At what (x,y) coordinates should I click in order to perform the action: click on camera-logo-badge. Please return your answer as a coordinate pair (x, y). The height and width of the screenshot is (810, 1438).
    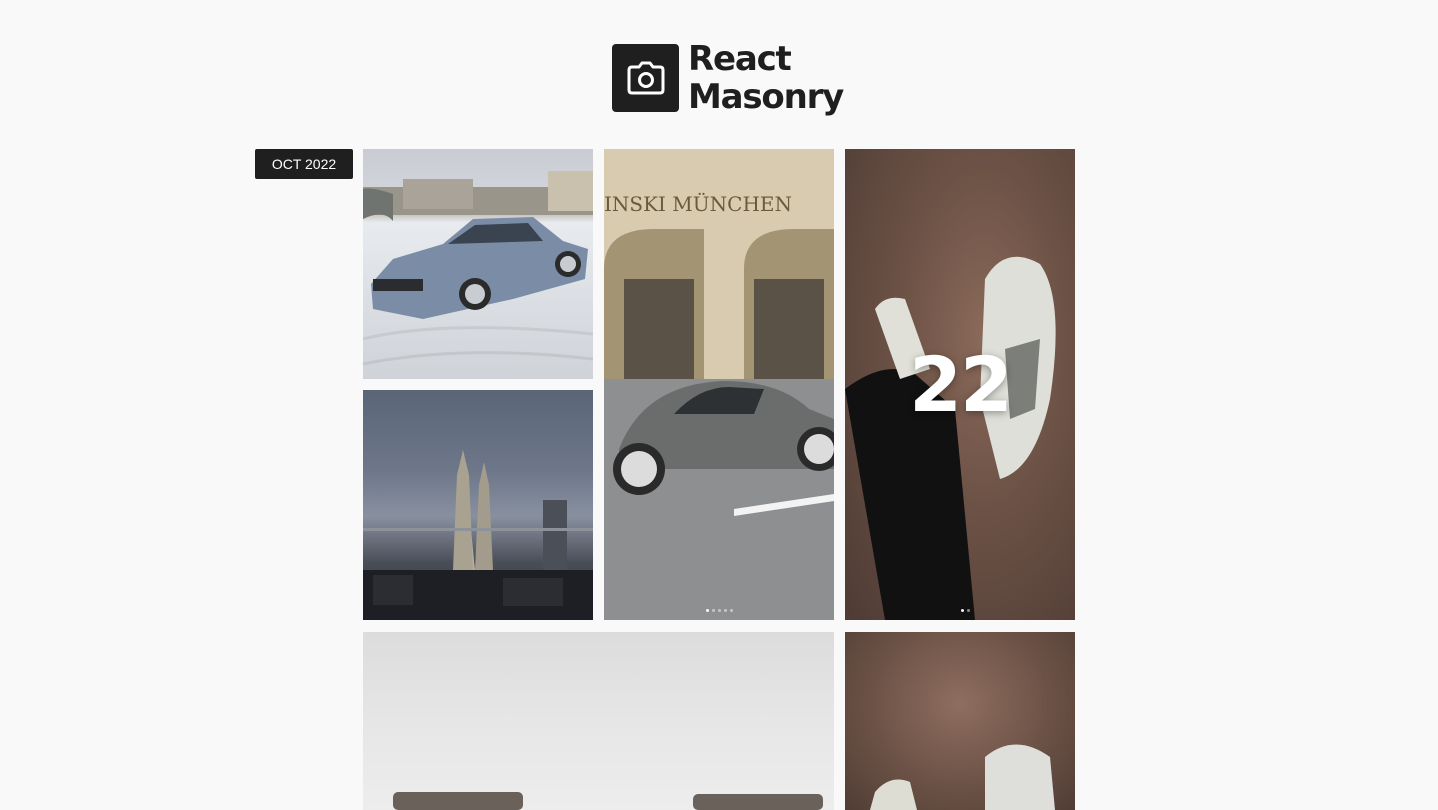
    Looking at the image, I should click on (645, 78).